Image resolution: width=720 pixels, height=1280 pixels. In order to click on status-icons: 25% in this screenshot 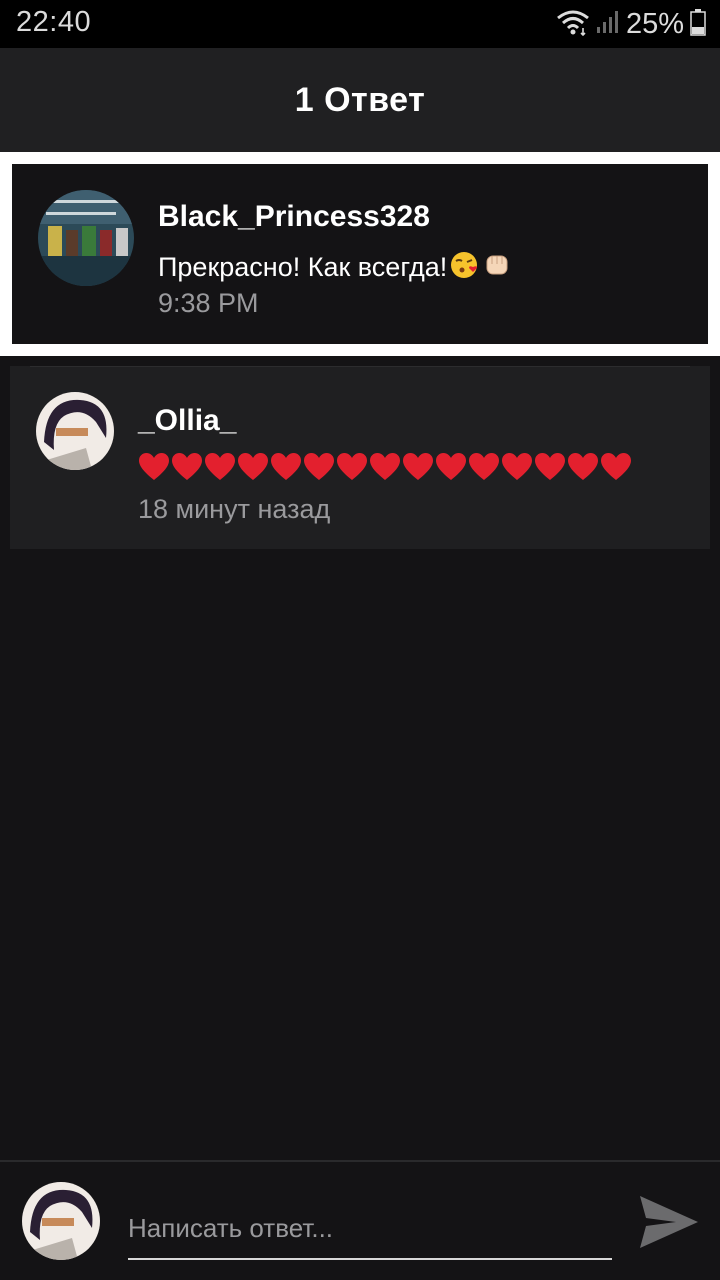, I will do `click(631, 24)`.